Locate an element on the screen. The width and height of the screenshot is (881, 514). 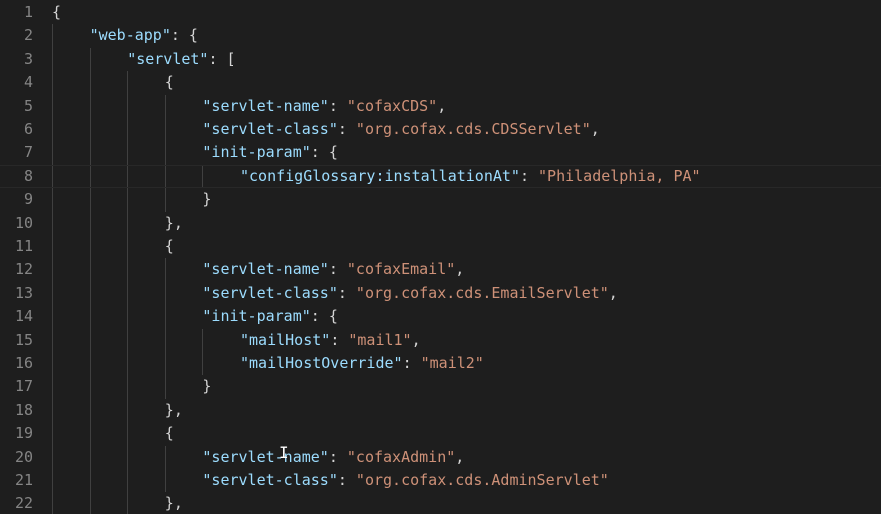
code-line: 14 "init-param": { is located at coordinates (440, 317).